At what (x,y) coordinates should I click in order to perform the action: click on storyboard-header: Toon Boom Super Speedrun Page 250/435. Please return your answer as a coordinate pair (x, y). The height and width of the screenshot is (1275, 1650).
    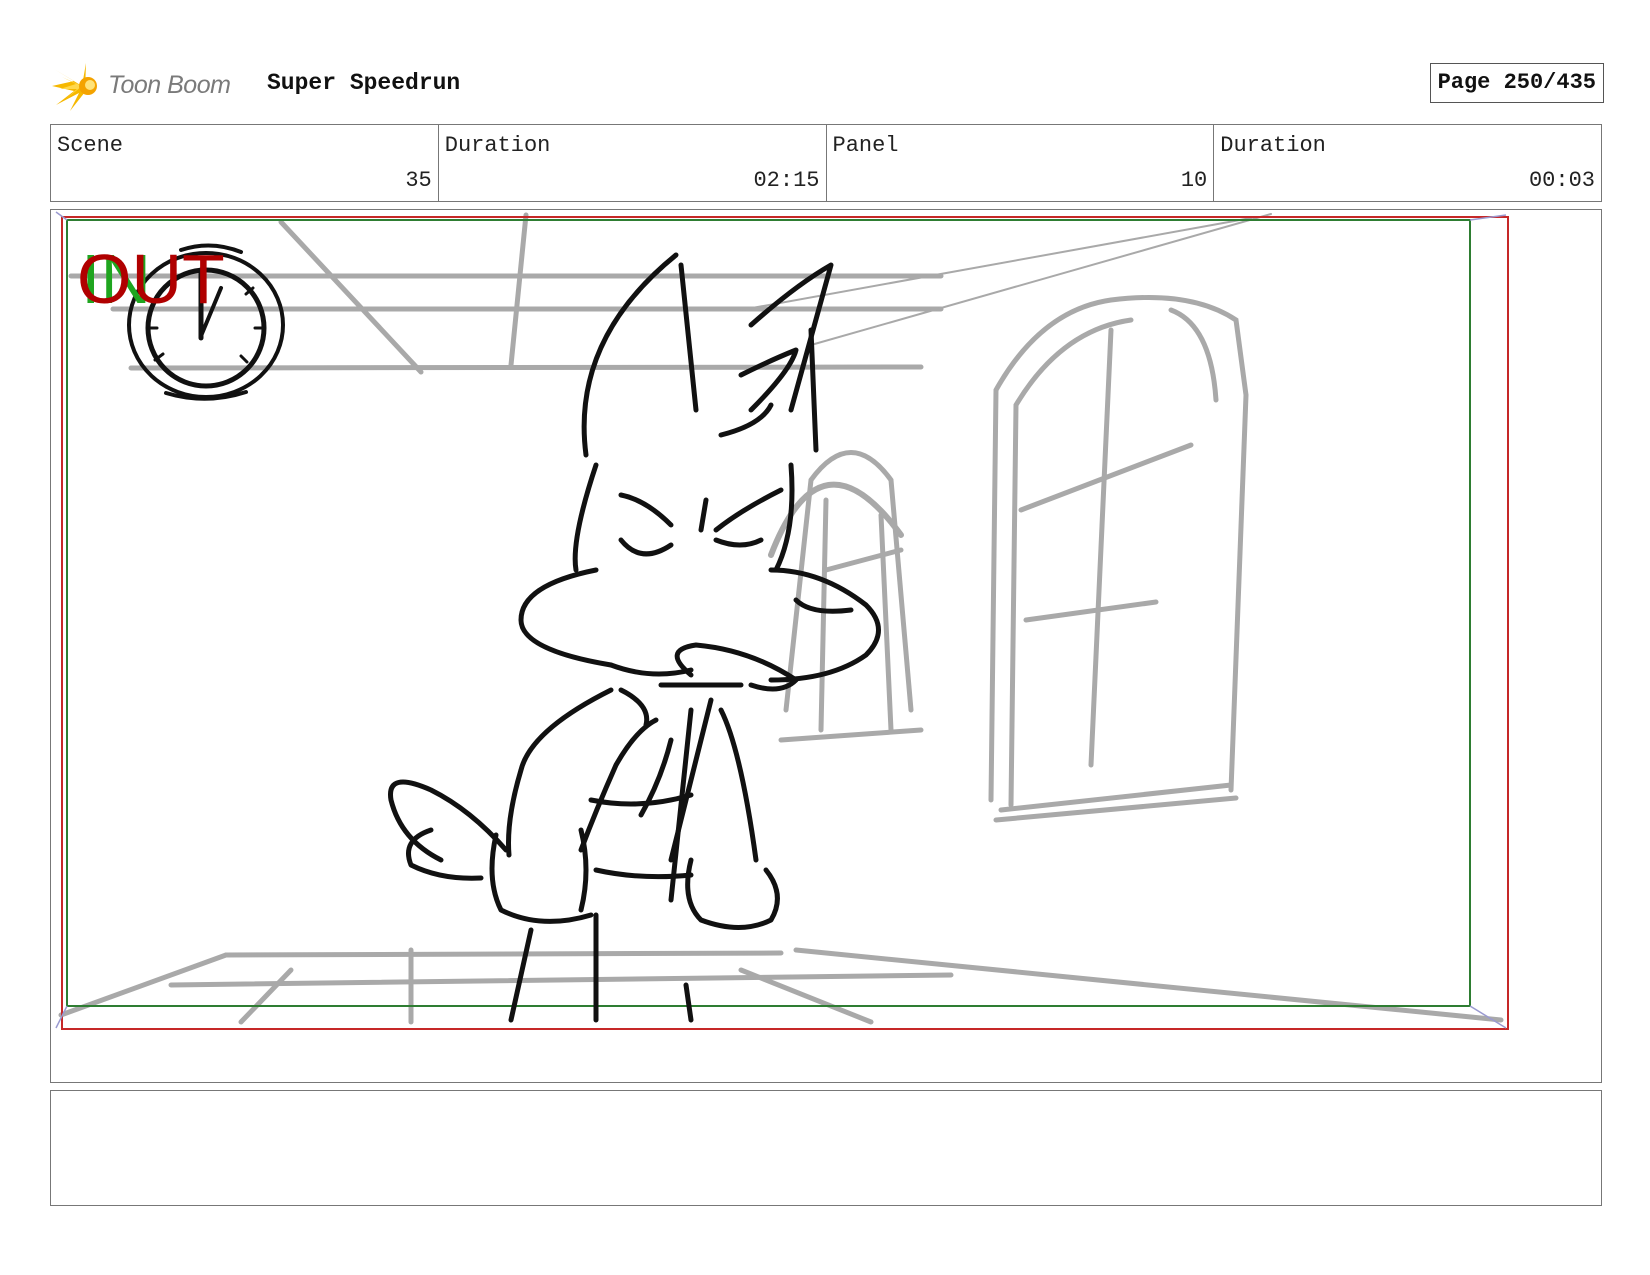
    Looking at the image, I should click on (828, 85).